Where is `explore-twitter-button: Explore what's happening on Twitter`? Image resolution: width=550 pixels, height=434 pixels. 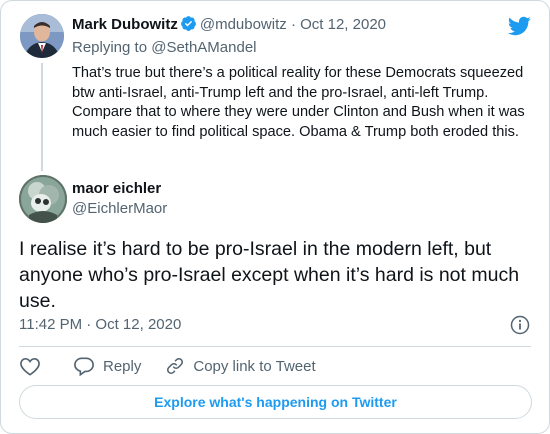 explore-twitter-button: Explore what's happening on Twitter is located at coordinates (275, 402).